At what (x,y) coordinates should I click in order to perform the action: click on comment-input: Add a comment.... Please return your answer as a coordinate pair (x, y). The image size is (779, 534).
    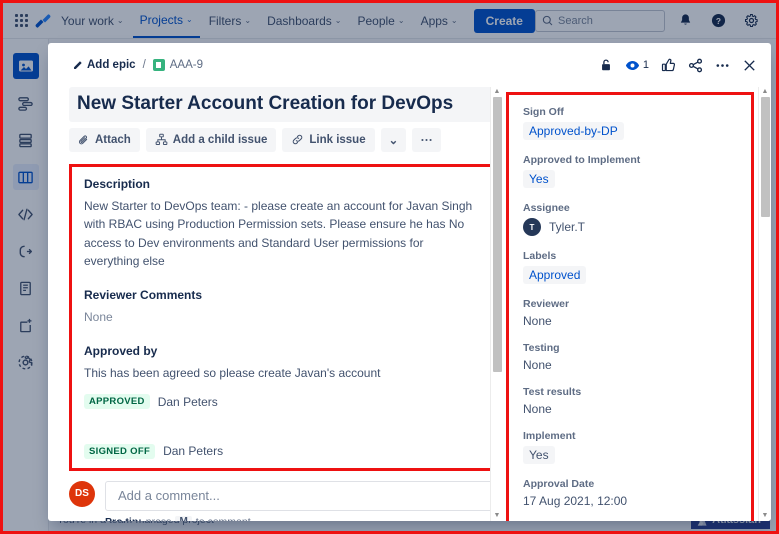
    Looking at the image, I should click on (301, 495).